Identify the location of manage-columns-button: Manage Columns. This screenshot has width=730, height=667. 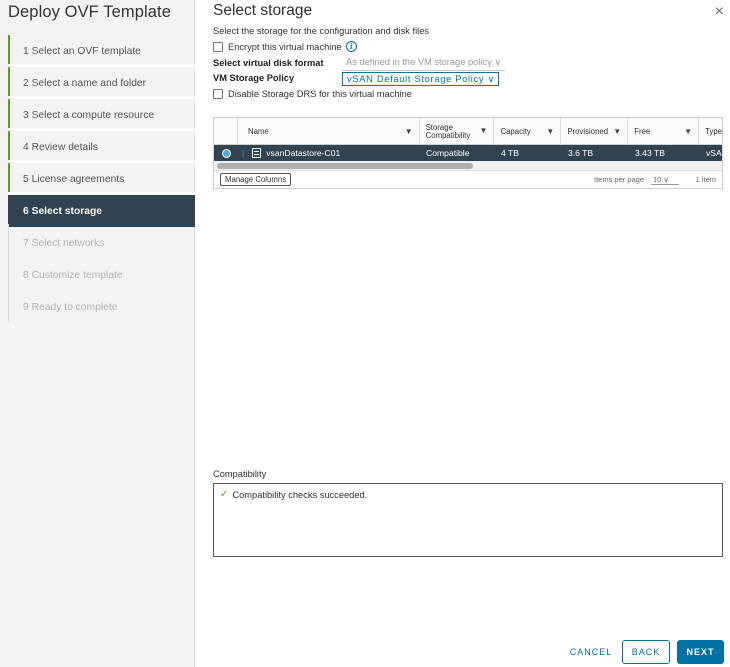
(256, 179).